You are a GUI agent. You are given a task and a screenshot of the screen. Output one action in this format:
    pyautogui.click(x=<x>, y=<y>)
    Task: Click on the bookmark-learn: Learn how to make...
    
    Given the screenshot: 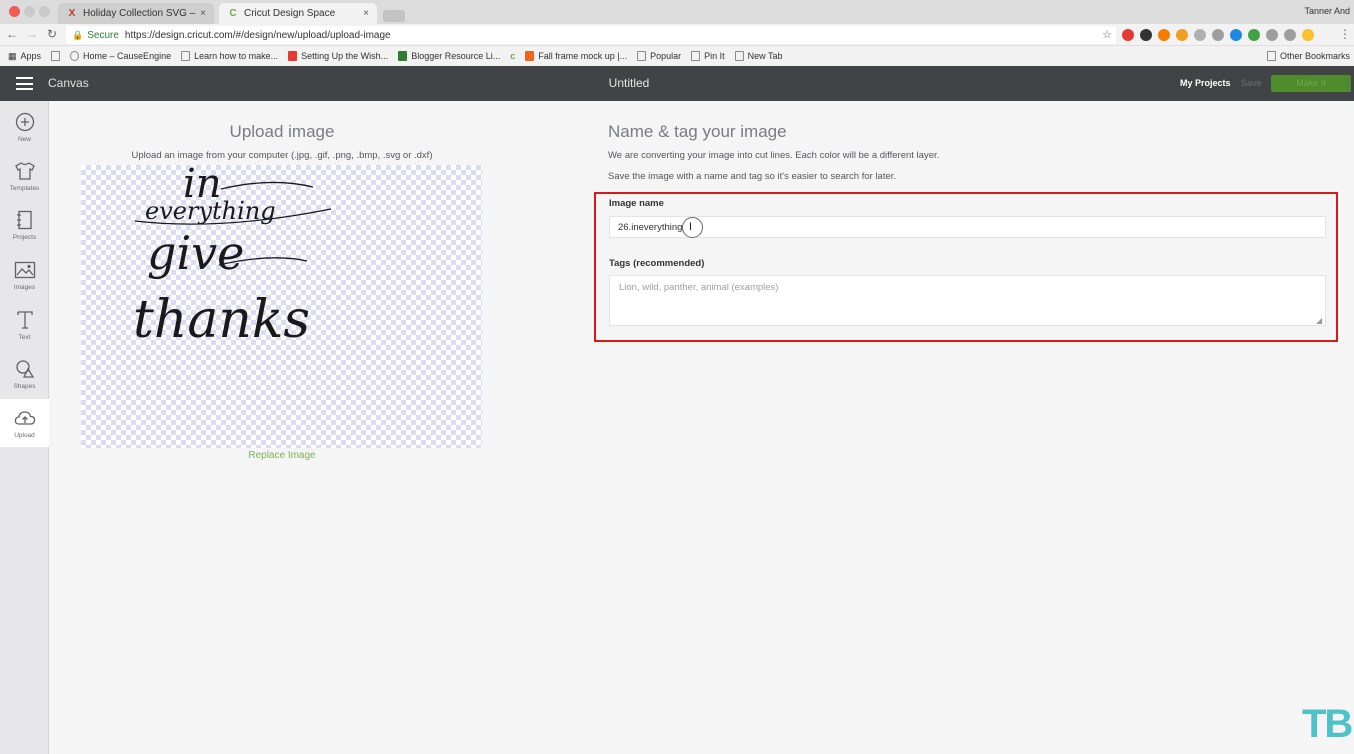 What is the action you would take?
    pyautogui.click(x=229, y=56)
    